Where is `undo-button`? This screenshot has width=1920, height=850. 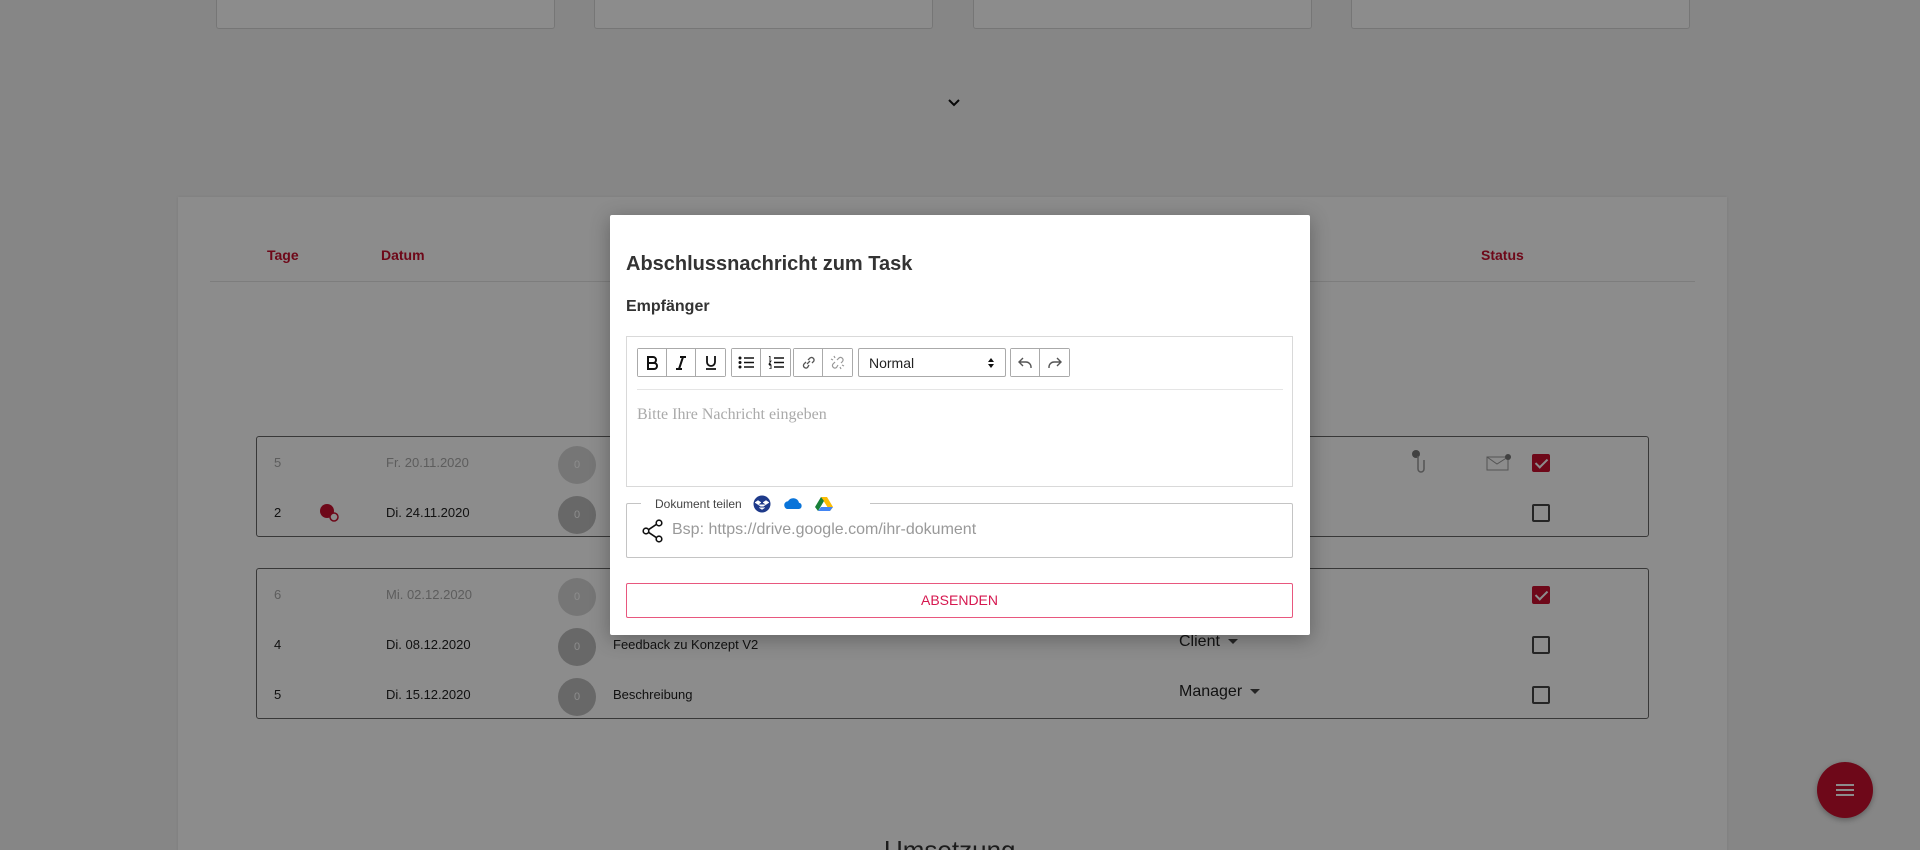 undo-button is located at coordinates (1025, 362).